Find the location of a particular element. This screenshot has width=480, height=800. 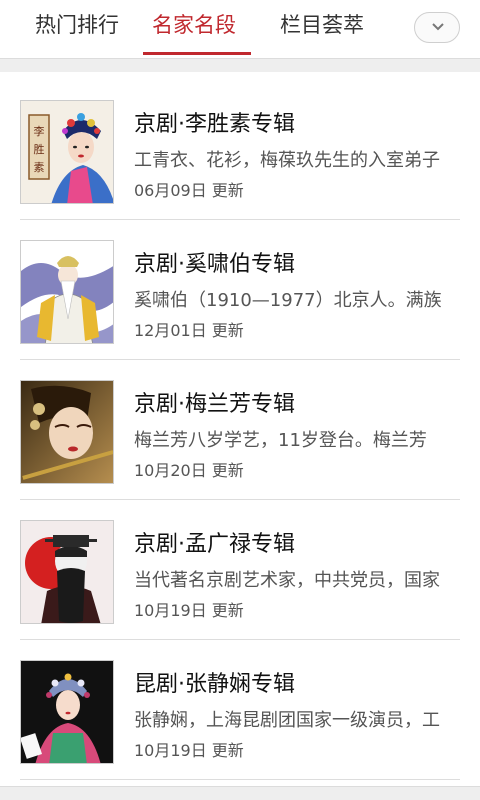

chevron-down-icon is located at coordinates (438, 27).